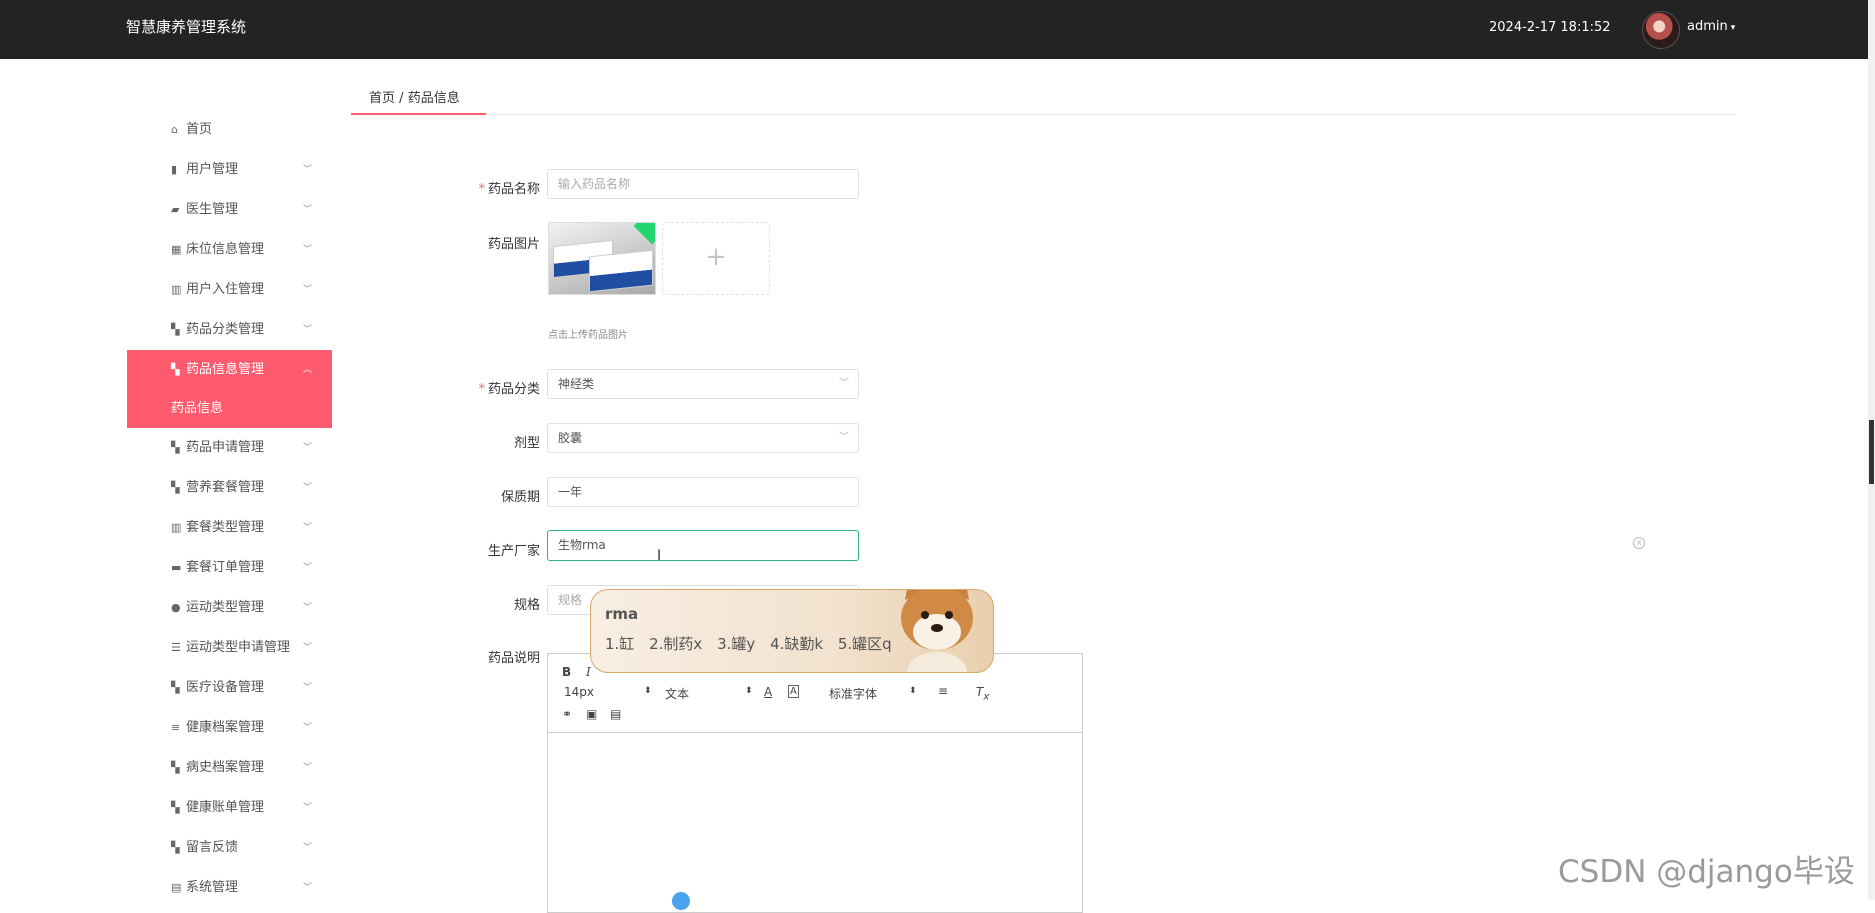 The image size is (1875, 913). What do you see at coordinates (229, 448) in the screenshot?
I see `sidebar-item-drug-apply: ▚ 药品申请管理 ﹀` at bounding box center [229, 448].